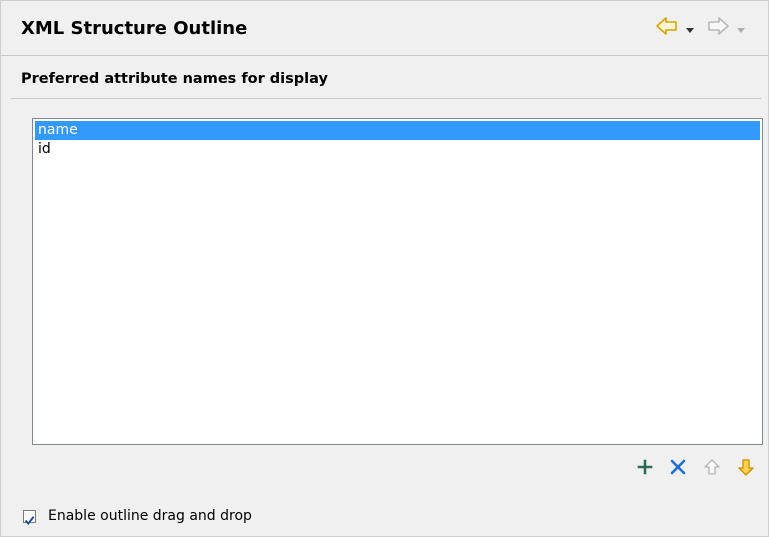 The image size is (769, 537). What do you see at coordinates (29, 521) in the screenshot?
I see `checkmark-icon` at bounding box center [29, 521].